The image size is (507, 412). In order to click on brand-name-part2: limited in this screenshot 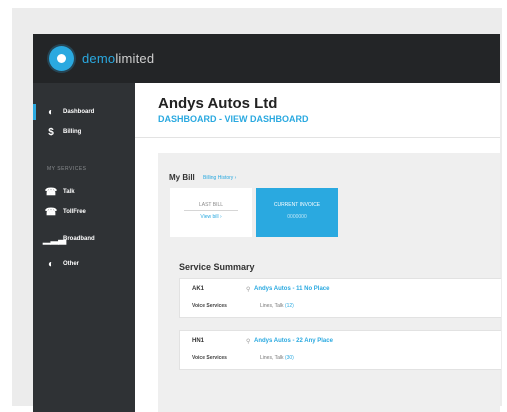, I will do `click(135, 58)`.